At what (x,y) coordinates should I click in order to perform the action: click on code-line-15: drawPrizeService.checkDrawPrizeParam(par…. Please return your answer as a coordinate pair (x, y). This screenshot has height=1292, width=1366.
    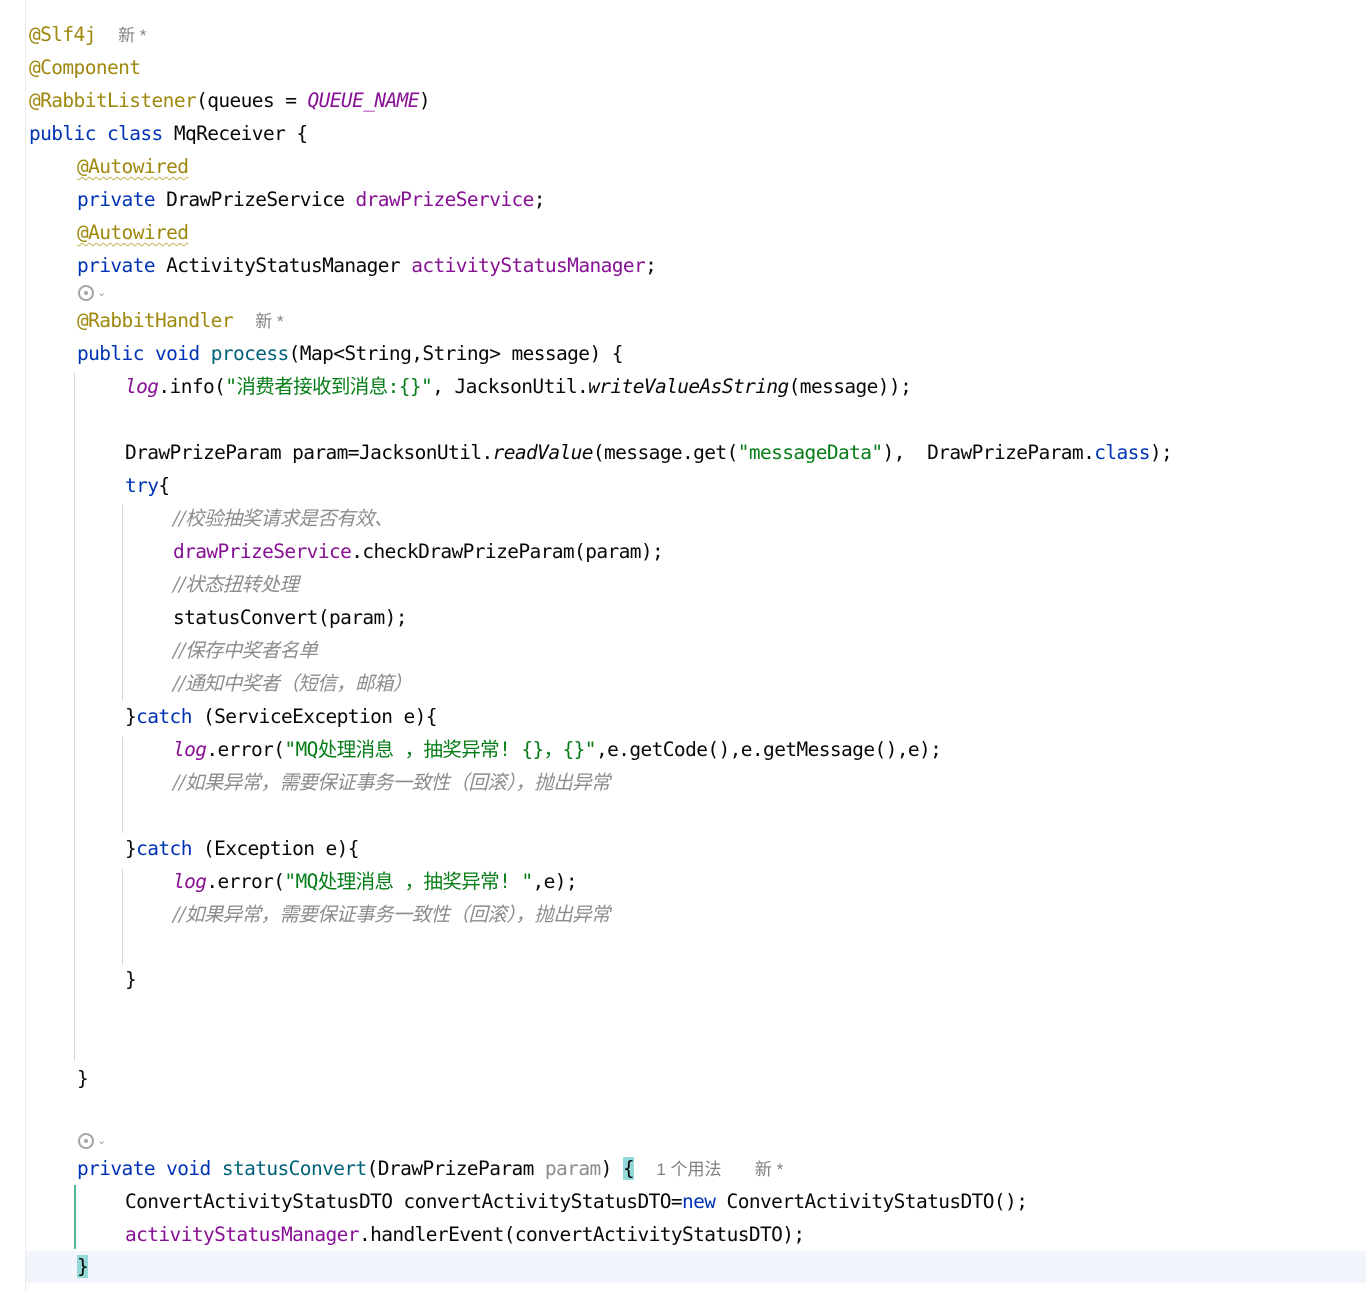
    Looking at the image, I should click on (683, 552).